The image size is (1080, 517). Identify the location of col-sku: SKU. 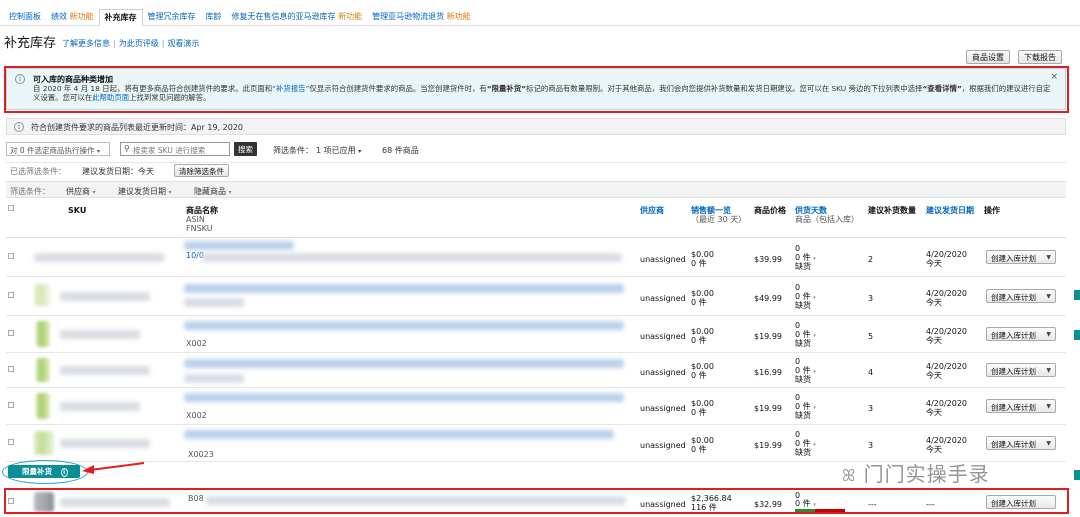
(77, 210).